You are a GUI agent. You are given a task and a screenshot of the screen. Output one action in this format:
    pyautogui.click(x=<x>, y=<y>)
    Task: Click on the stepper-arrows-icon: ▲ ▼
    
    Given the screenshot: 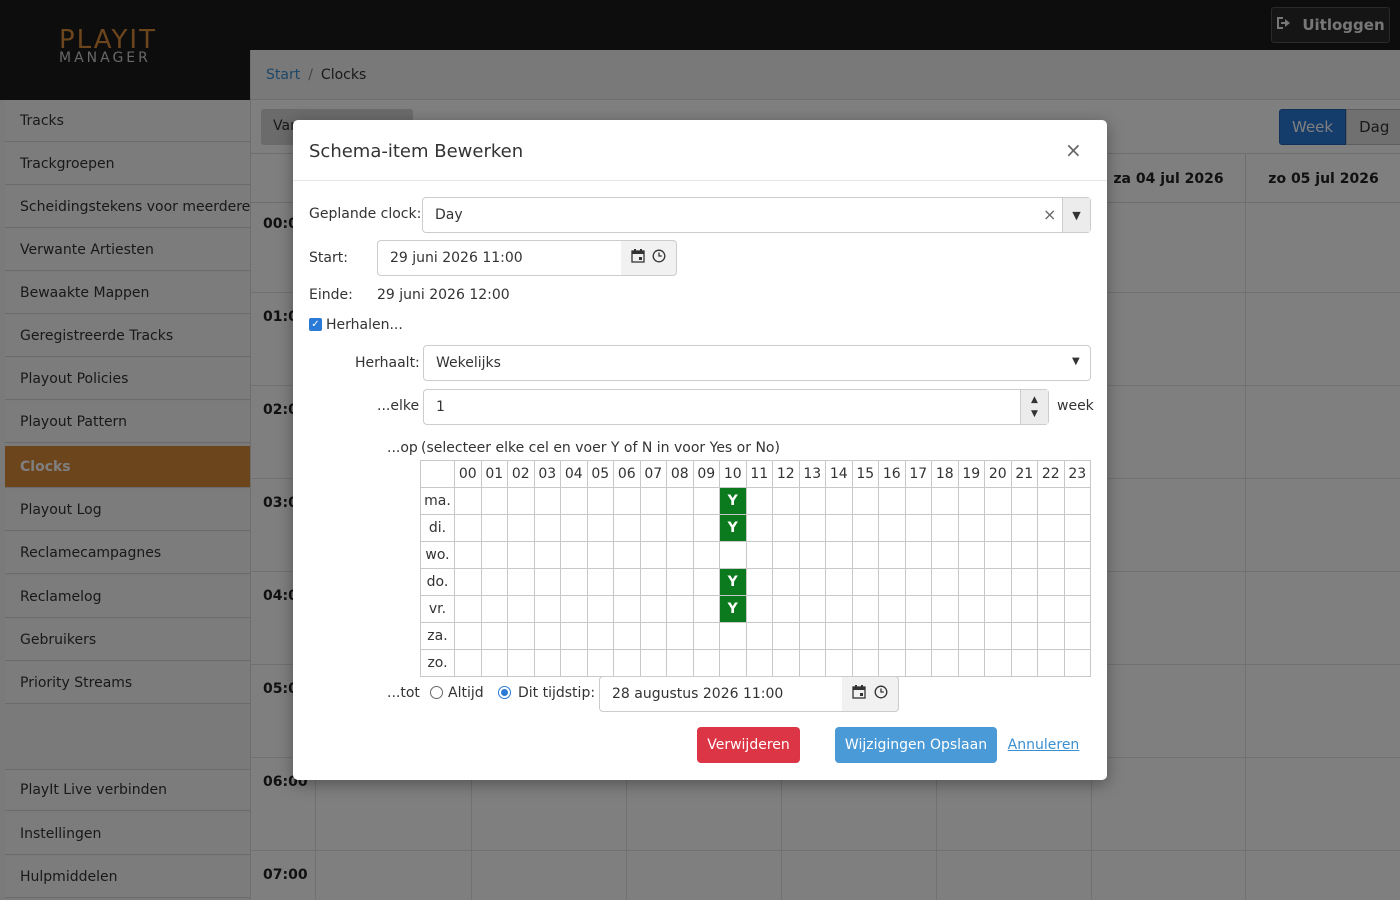 What is the action you would take?
    pyautogui.click(x=1034, y=407)
    